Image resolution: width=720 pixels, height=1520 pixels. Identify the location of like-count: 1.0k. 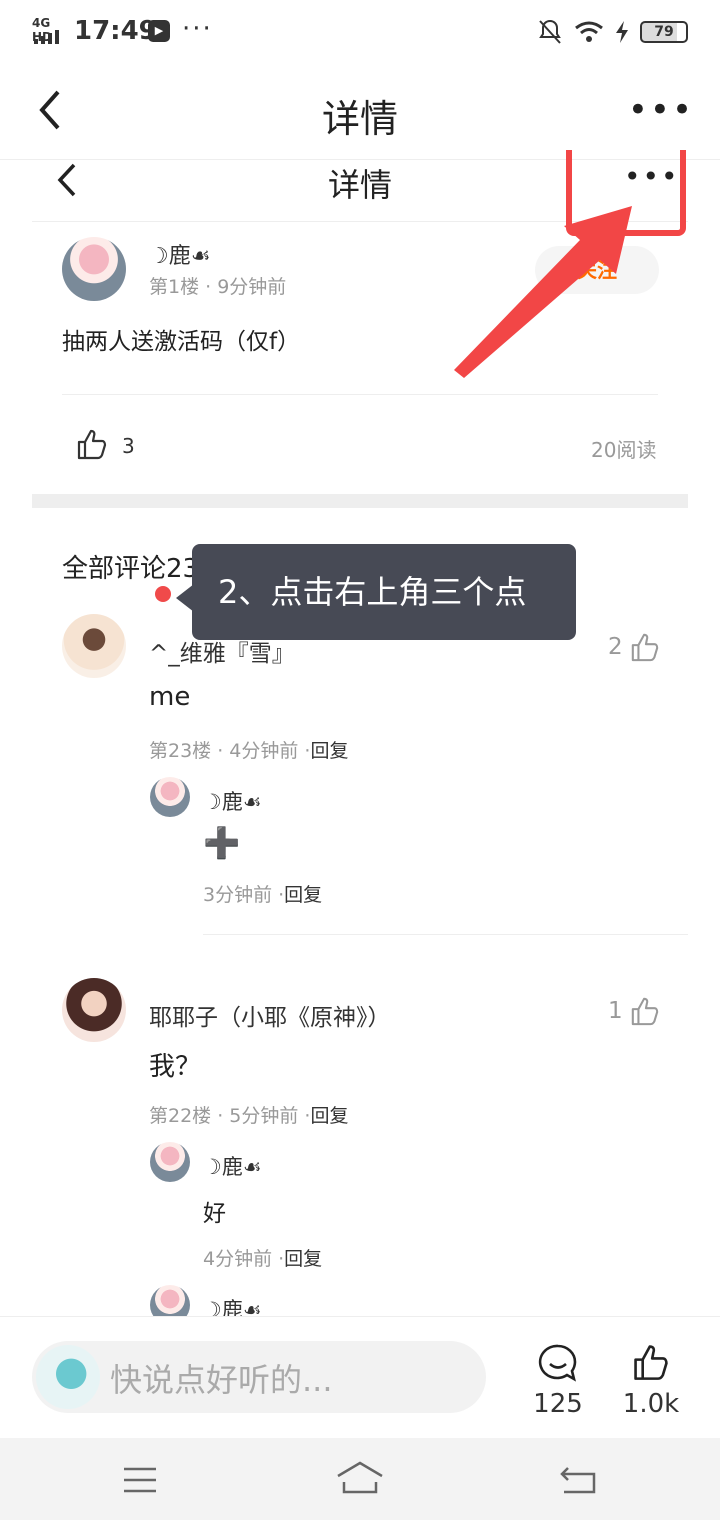
(651, 1404).